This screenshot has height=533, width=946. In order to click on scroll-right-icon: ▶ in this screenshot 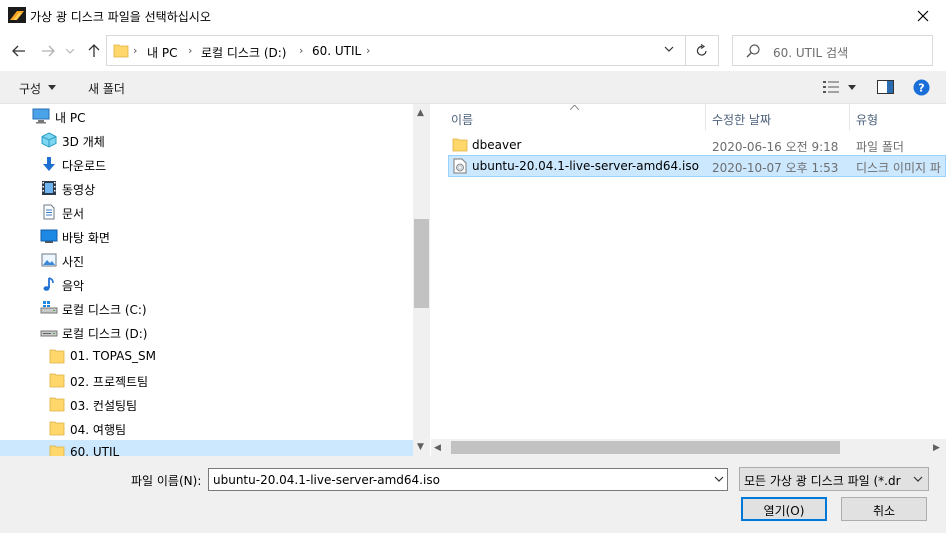, I will do `click(936, 448)`.